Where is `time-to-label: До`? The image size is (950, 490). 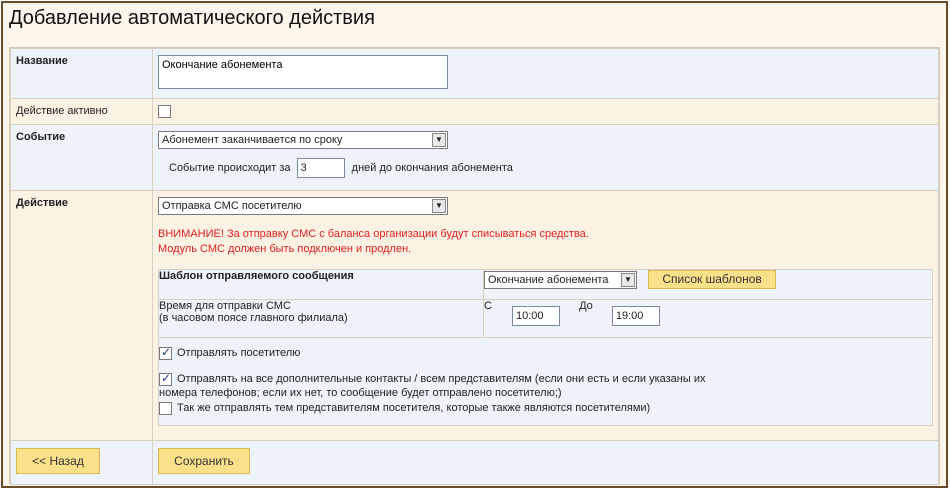
time-to-label: До is located at coordinates (586, 306).